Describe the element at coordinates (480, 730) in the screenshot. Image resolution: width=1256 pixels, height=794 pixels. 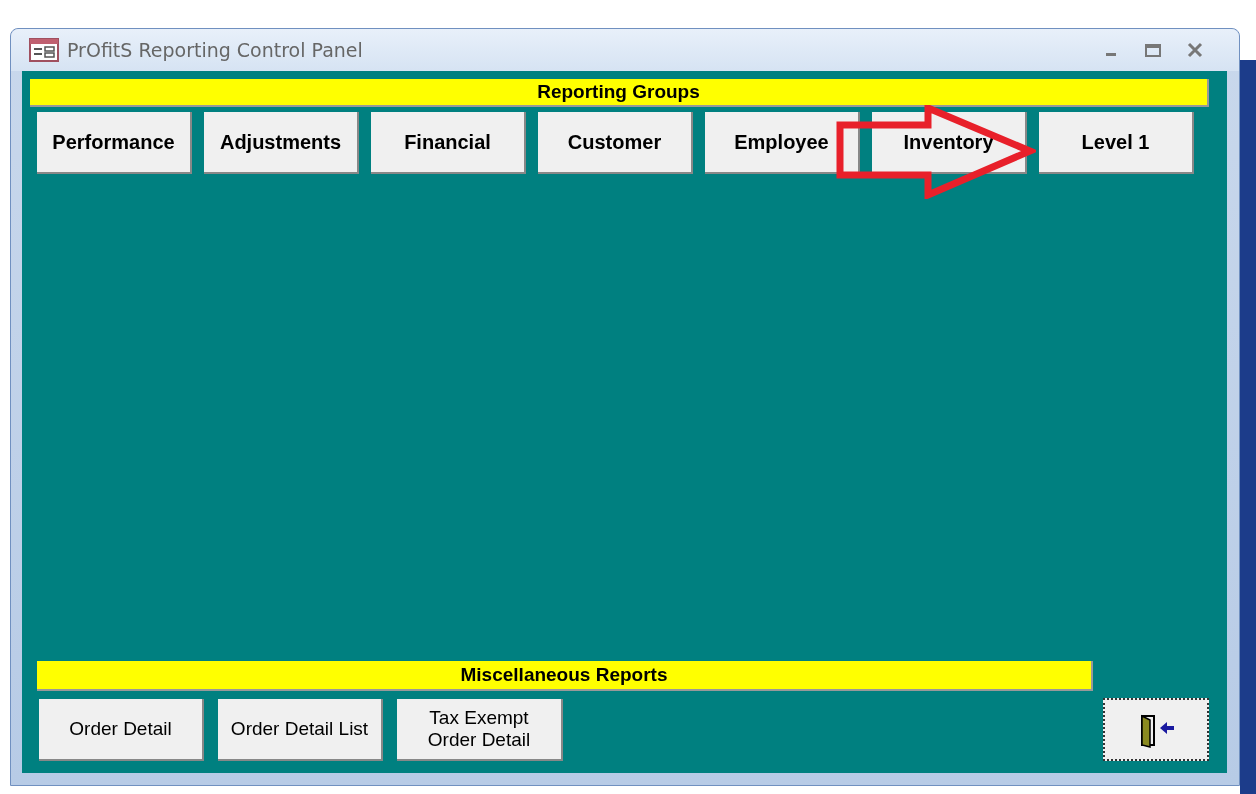
I see `report-button: Tax Exempt Order Detail` at that location.